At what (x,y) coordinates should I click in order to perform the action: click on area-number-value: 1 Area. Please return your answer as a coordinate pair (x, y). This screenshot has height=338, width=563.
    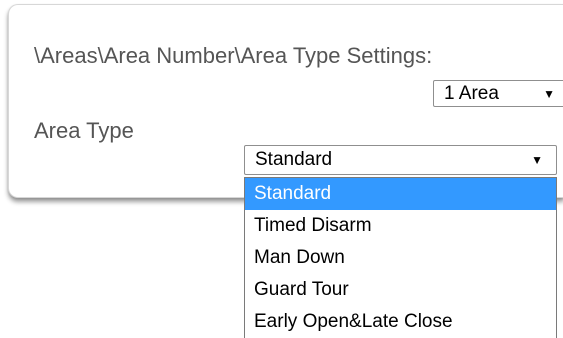
    Looking at the image, I should click on (471, 93).